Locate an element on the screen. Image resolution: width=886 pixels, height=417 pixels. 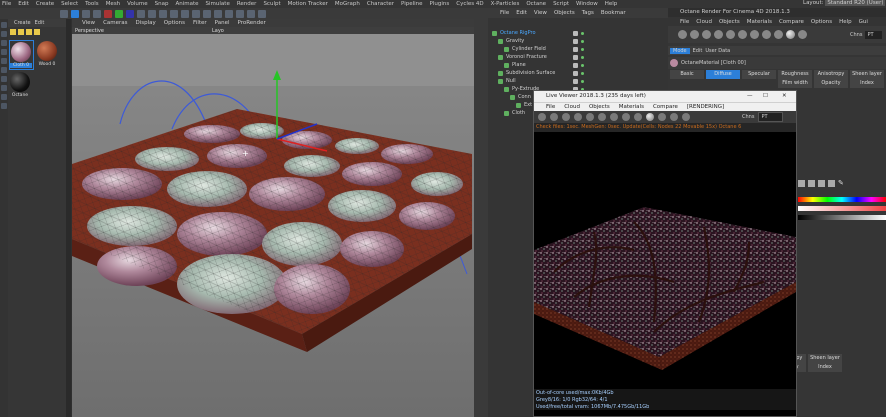
points-mode-icon is located at coordinates (4, 61).